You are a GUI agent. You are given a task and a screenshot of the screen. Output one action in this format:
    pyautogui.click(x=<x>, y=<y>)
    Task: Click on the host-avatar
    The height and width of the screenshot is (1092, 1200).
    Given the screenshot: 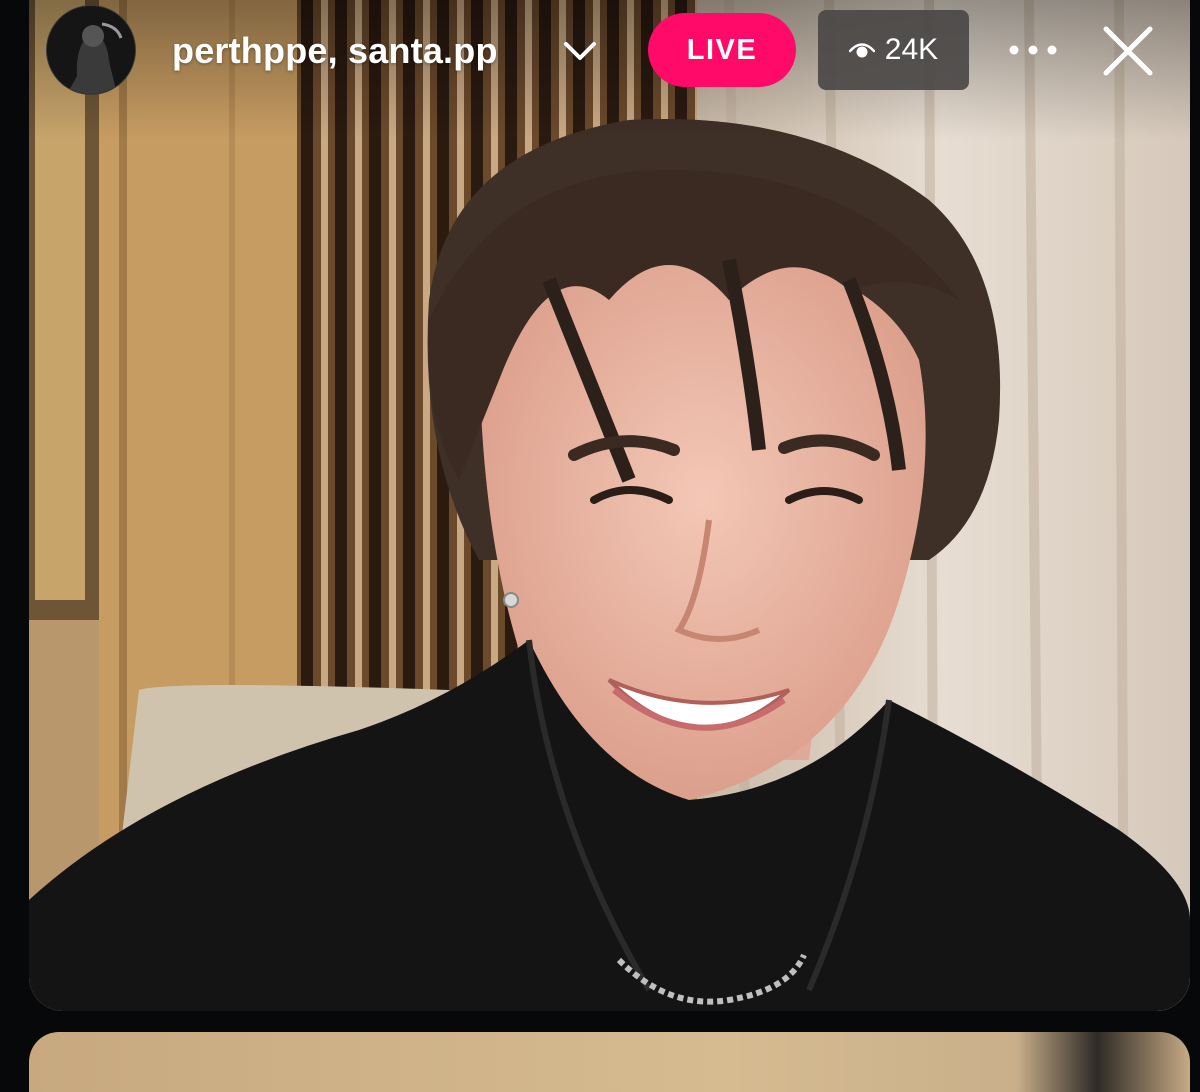 What is the action you would take?
    pyautogui.click(x=91, y=50)
    